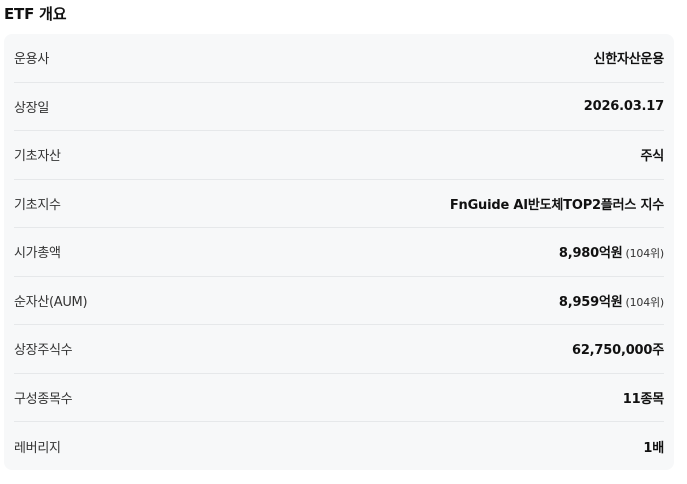  What do you see at coordinates (617, 351) in the screenshot?
I see `value-text: 62,750,000주` at bounding box center [617, 351].